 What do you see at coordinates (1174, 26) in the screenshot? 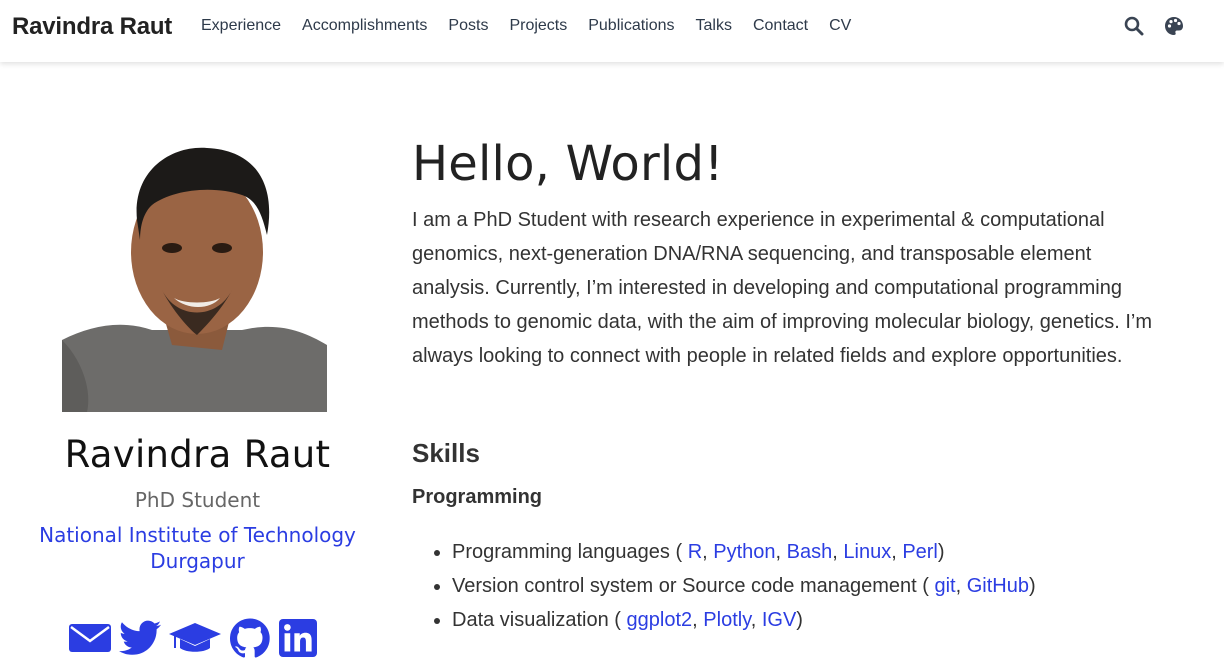
I see `palette-icon` at bounding box center [1174, 26].